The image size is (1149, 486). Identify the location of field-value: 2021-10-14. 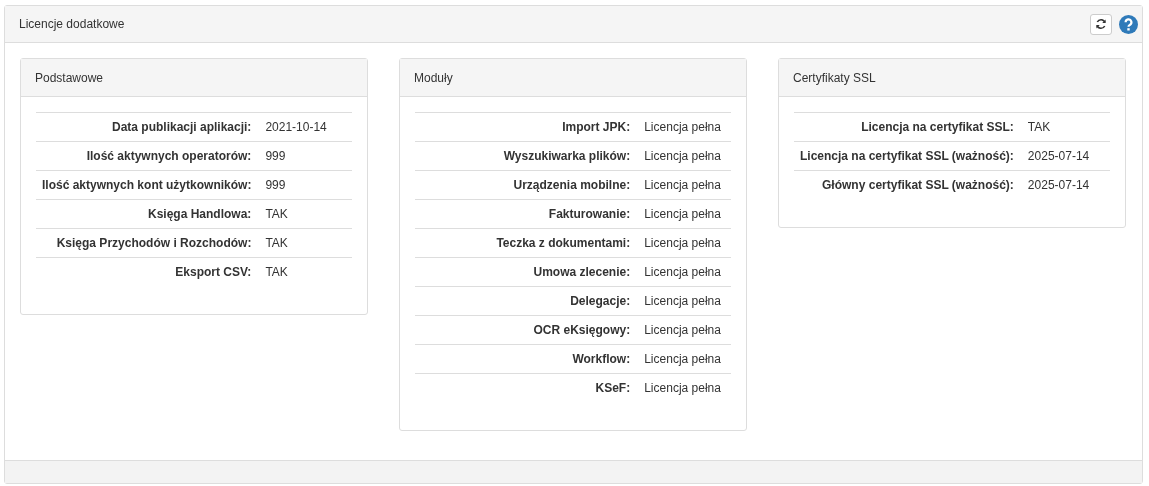
(296, 127).